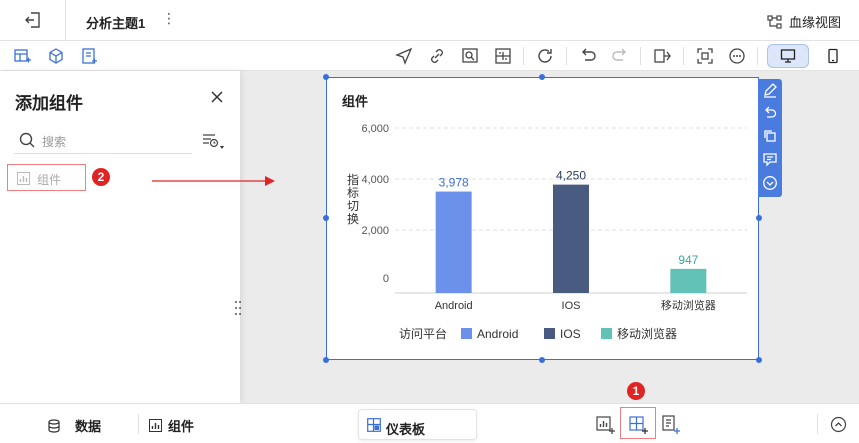 The image size is (859, 443). What do you see at coordinates (770, 183) in the screenshot?
I see `expand-down-icon` at bounding box center [770, 183].